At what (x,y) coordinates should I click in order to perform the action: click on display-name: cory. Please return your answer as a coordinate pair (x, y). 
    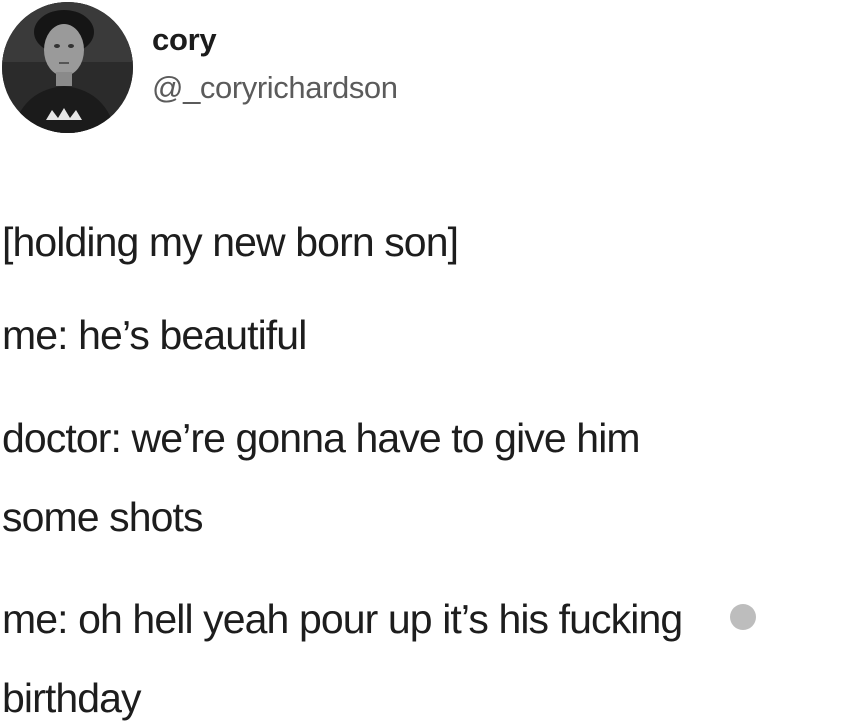
    Looking at the image, I should click on (184, 40).